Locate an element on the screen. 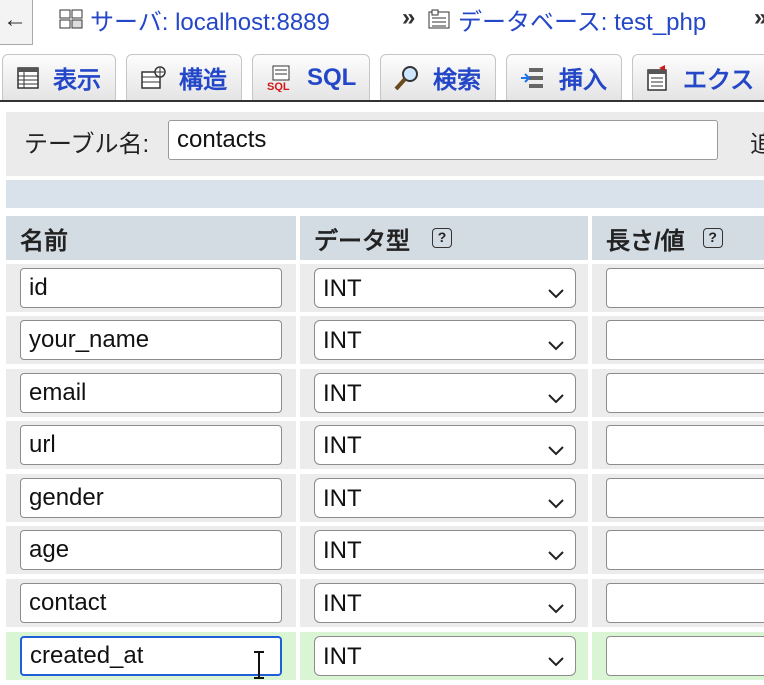  insert-icon is located at coordinates (533, 78).